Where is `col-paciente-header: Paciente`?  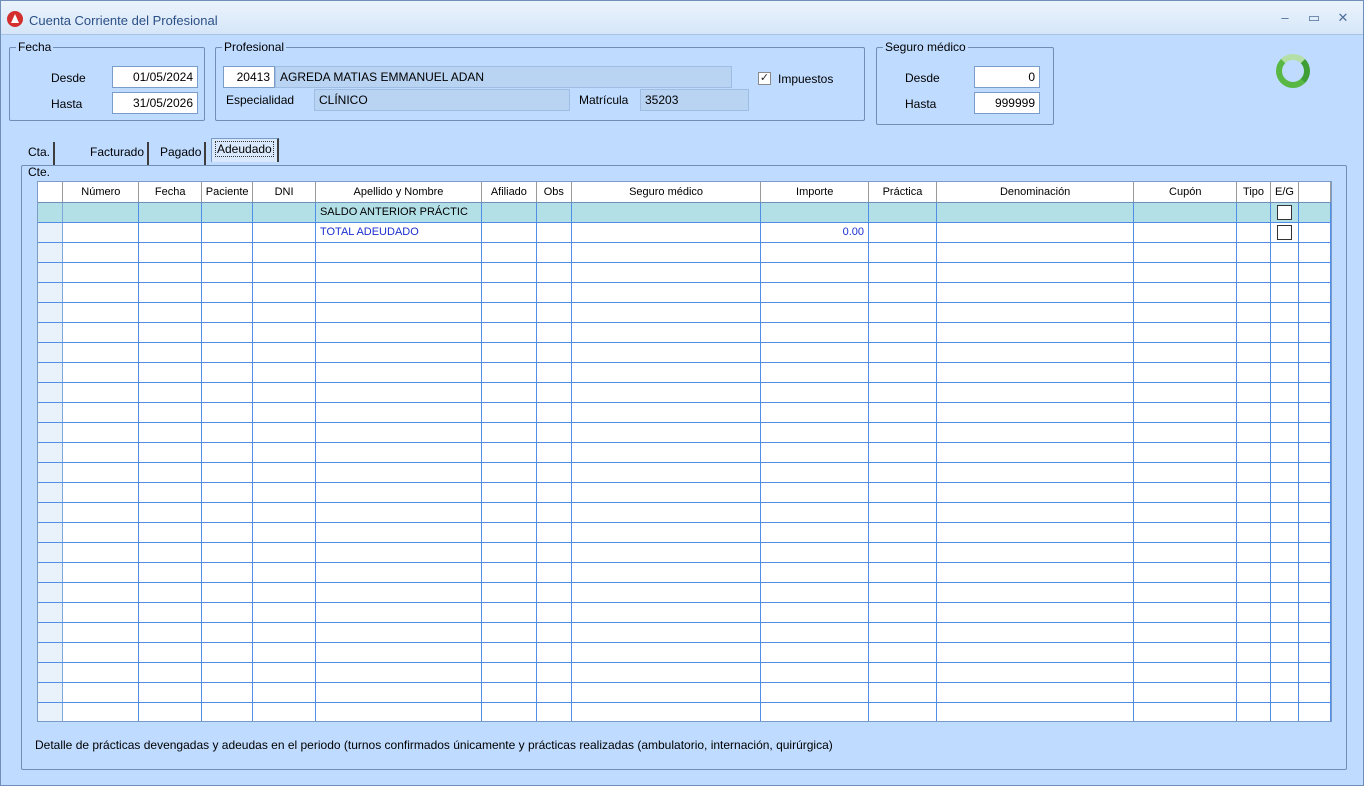 col-paciente-header: Paciente is located at coordinates (227, 192).